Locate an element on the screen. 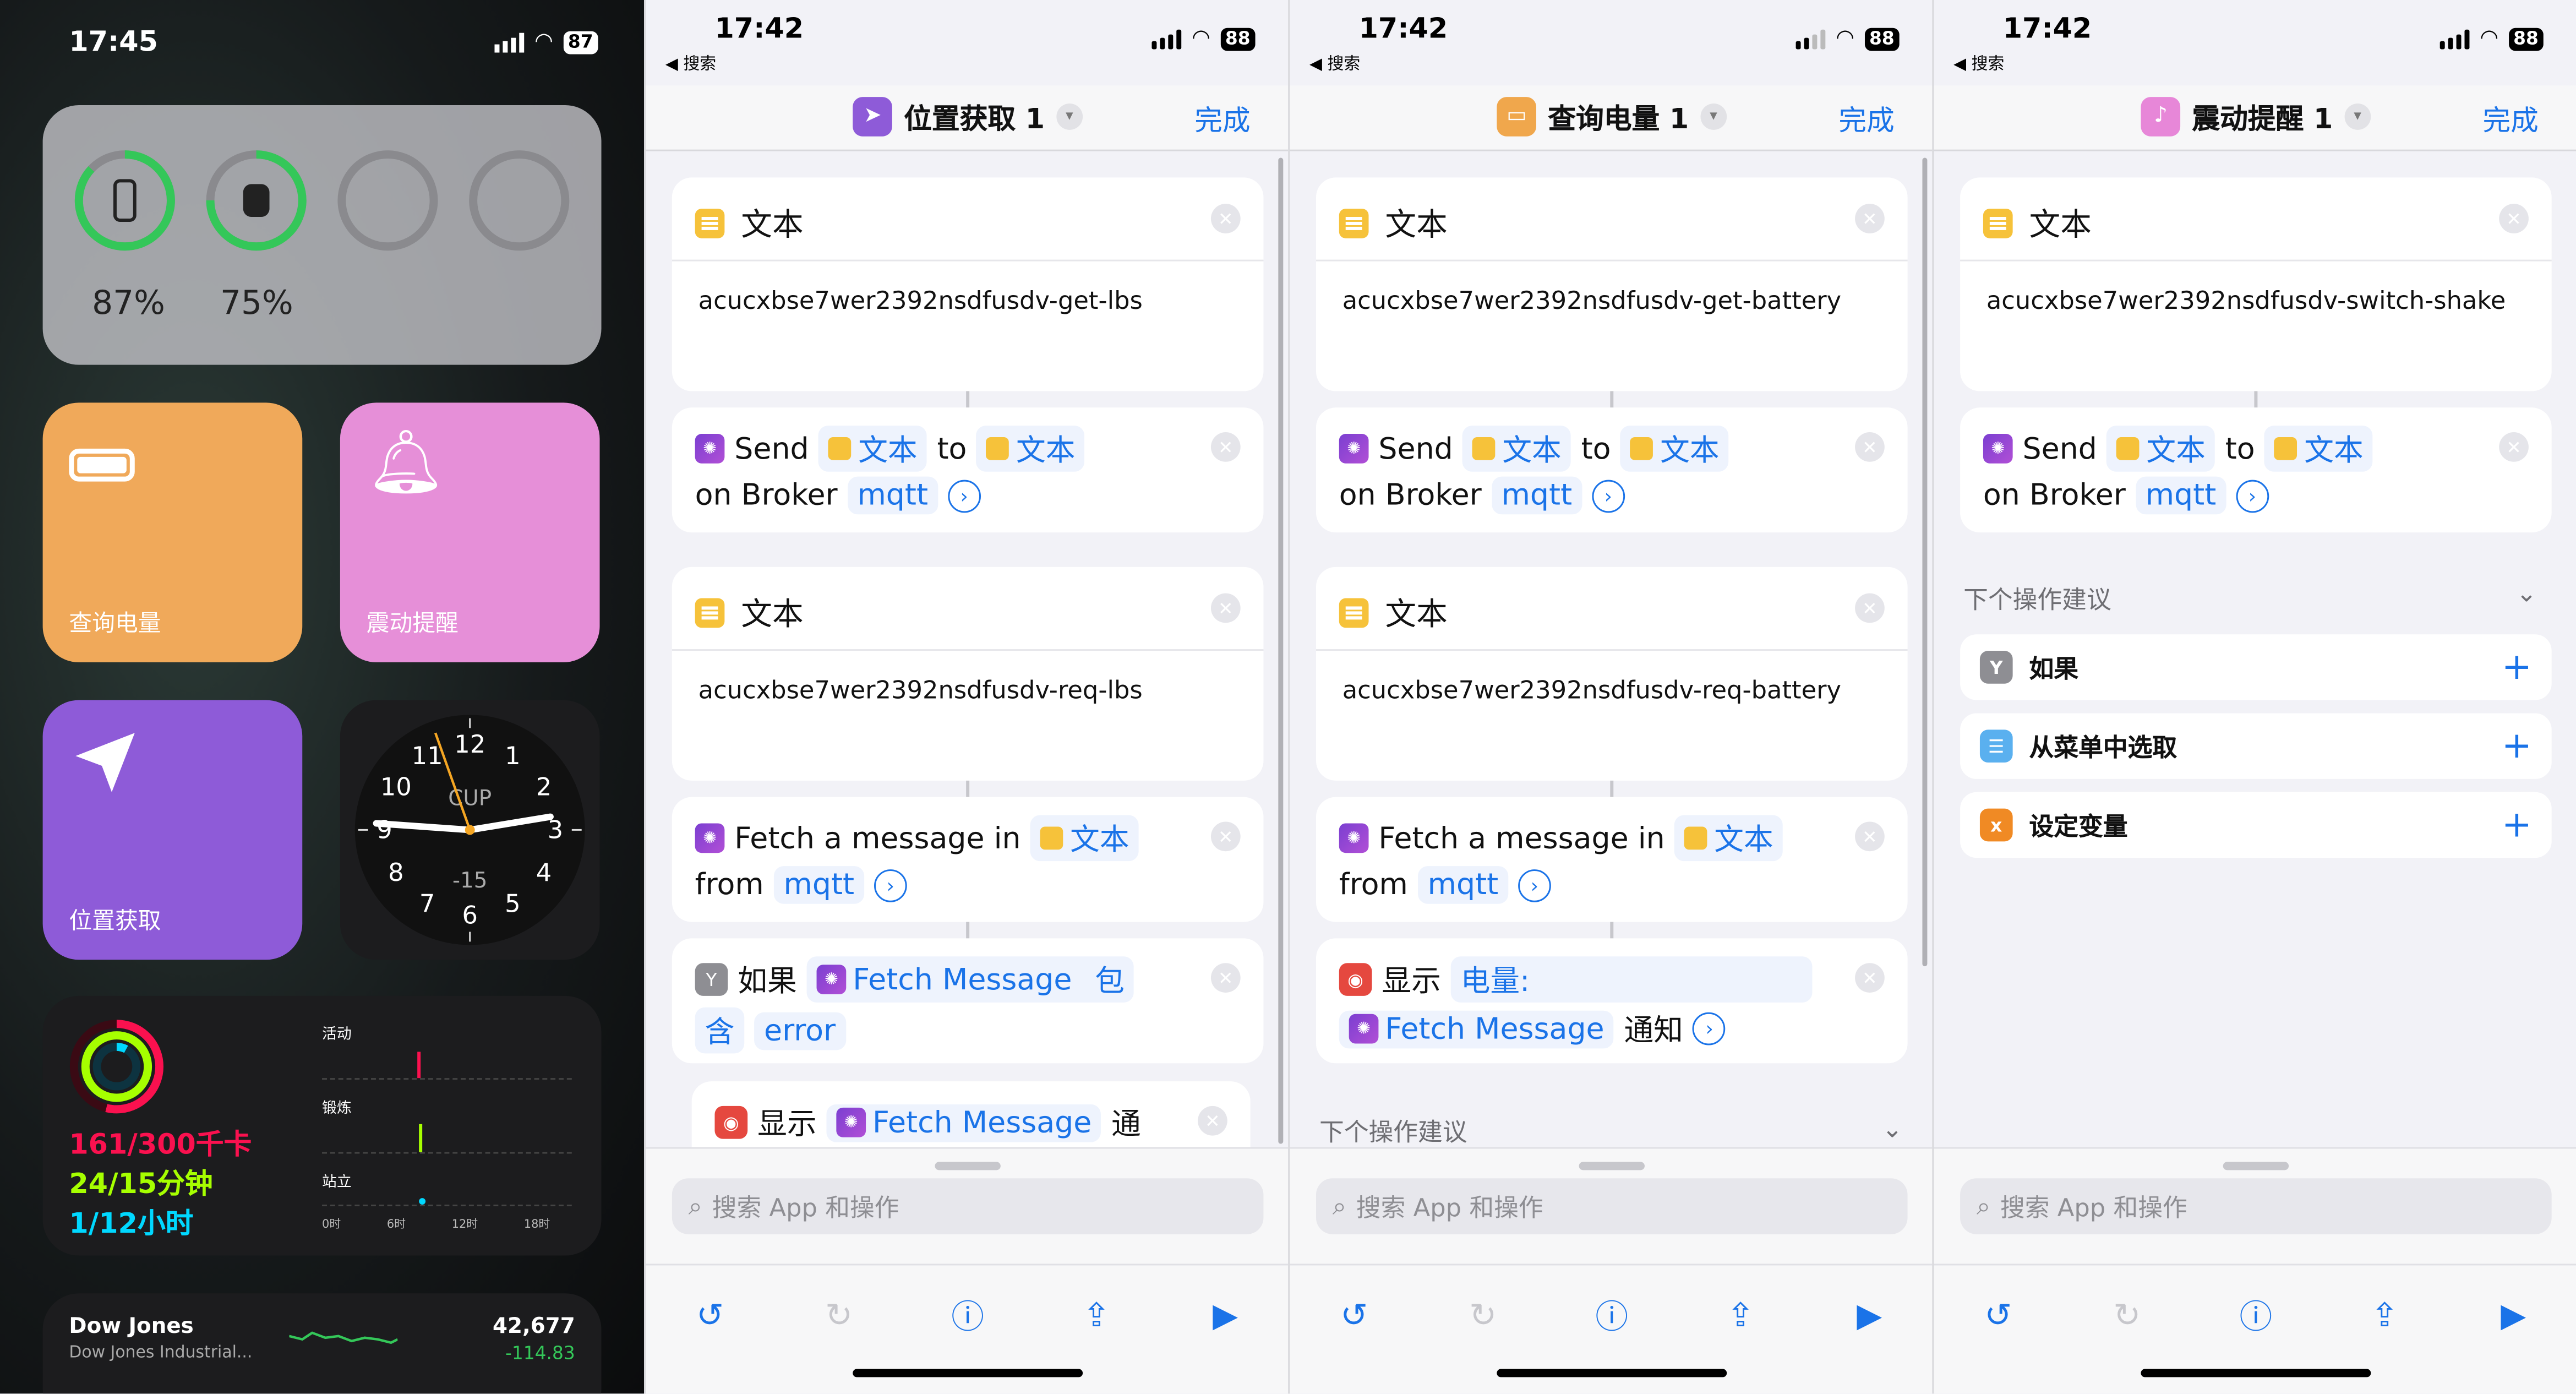 This screenshot has height=1394, width=2576. text-body: acucxbse7wer2392nsdfusdv-req-lbs is located at coordinates (921, 691).